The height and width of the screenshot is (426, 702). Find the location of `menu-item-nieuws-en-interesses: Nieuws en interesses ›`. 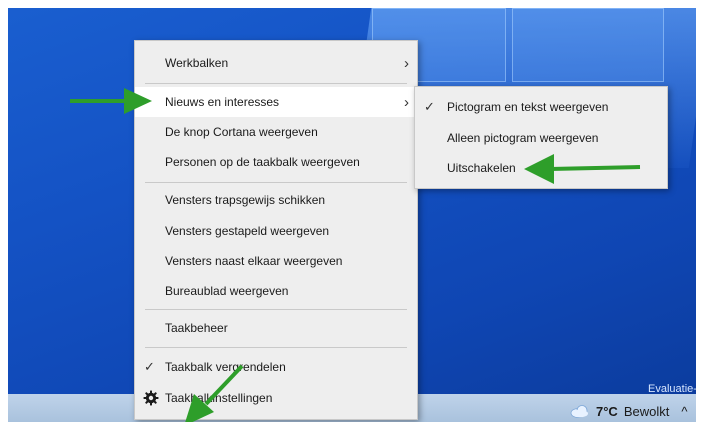

menu-item-nieuws-en-interesses: Nieuws en interesses › is located at coordinates (276, 102).